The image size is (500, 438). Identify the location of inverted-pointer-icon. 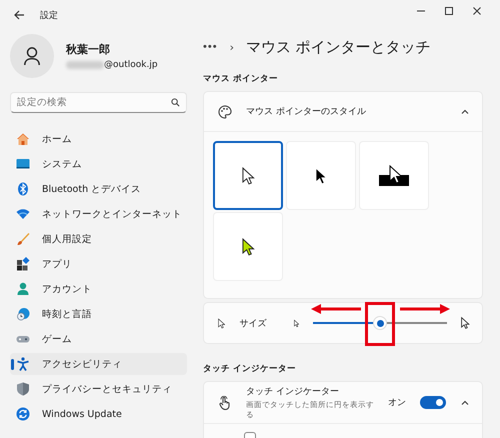
(394, 175).